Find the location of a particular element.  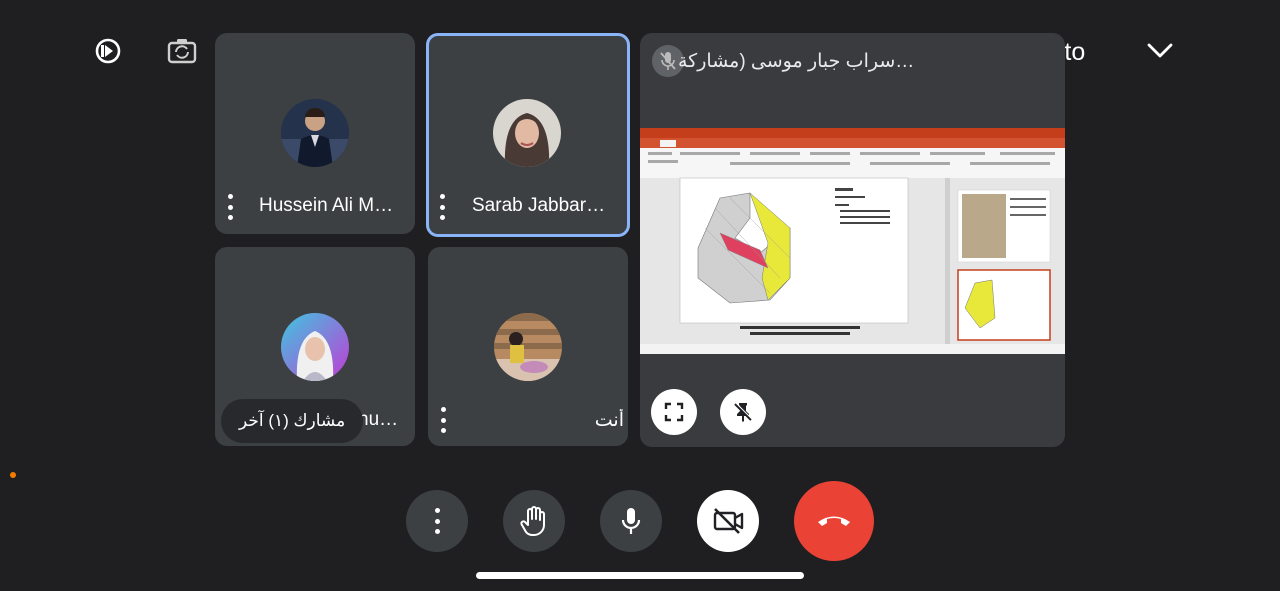

more-vert-icon is located at coordinates (437, 521).